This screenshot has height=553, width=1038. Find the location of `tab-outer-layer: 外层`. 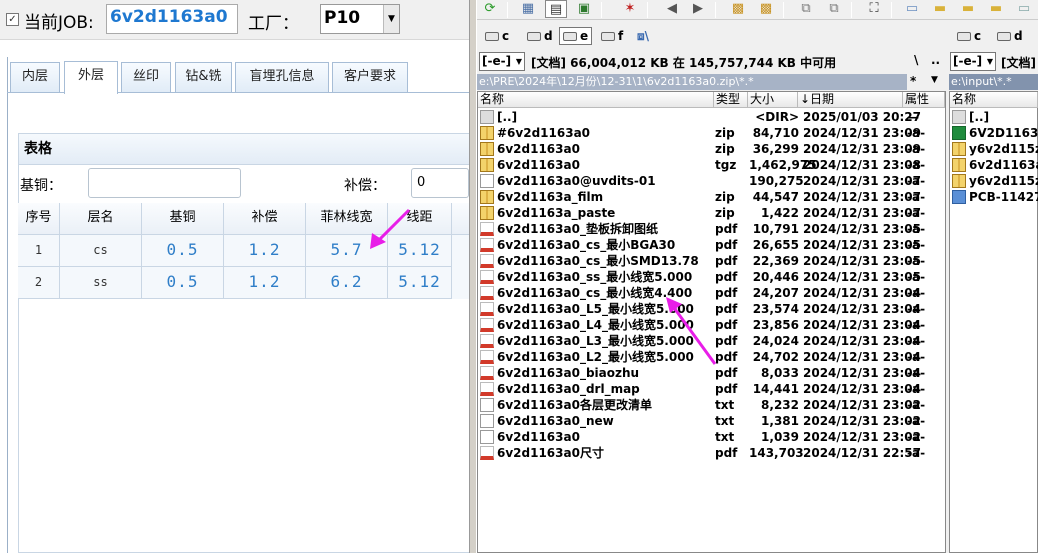

tab-outer-layer: 外层 is located at coordinates (91, 77).